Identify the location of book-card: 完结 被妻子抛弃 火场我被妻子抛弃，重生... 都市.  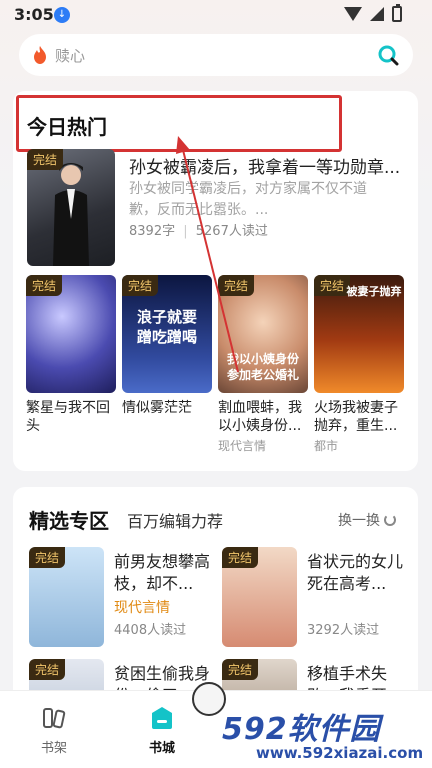
(359, 364).